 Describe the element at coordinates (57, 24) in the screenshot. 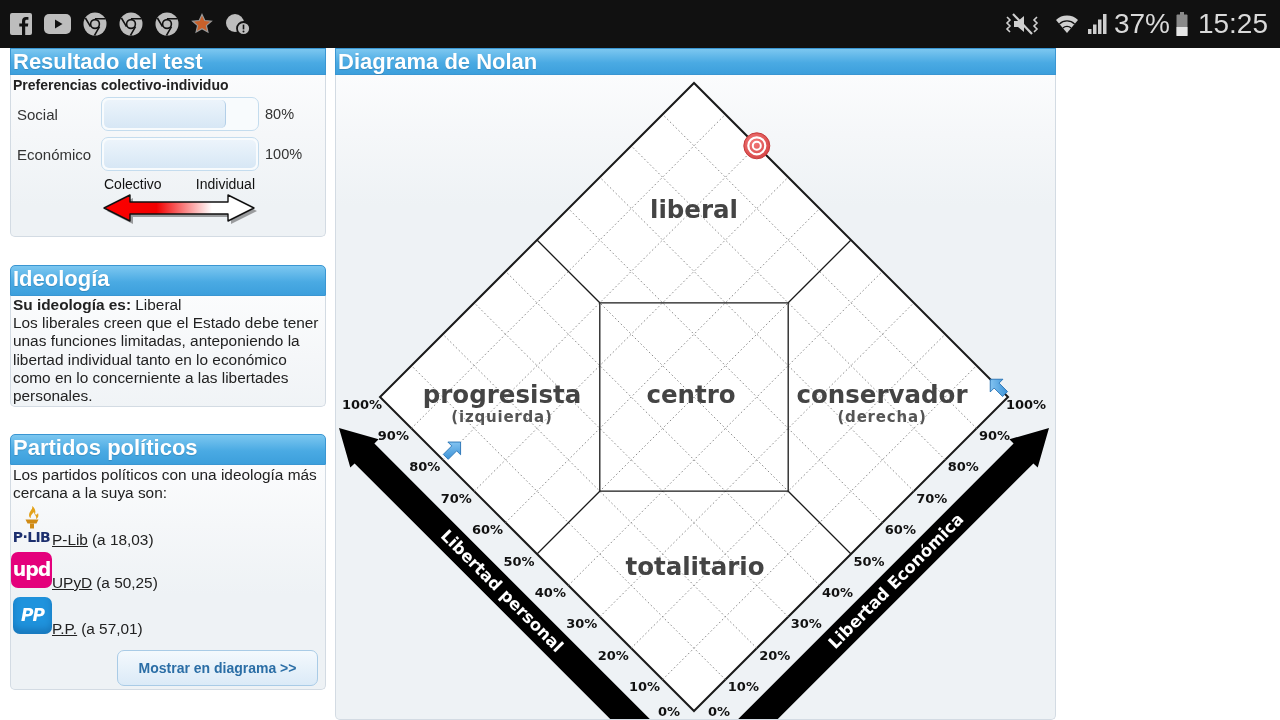

I see `play-icon` at that location.